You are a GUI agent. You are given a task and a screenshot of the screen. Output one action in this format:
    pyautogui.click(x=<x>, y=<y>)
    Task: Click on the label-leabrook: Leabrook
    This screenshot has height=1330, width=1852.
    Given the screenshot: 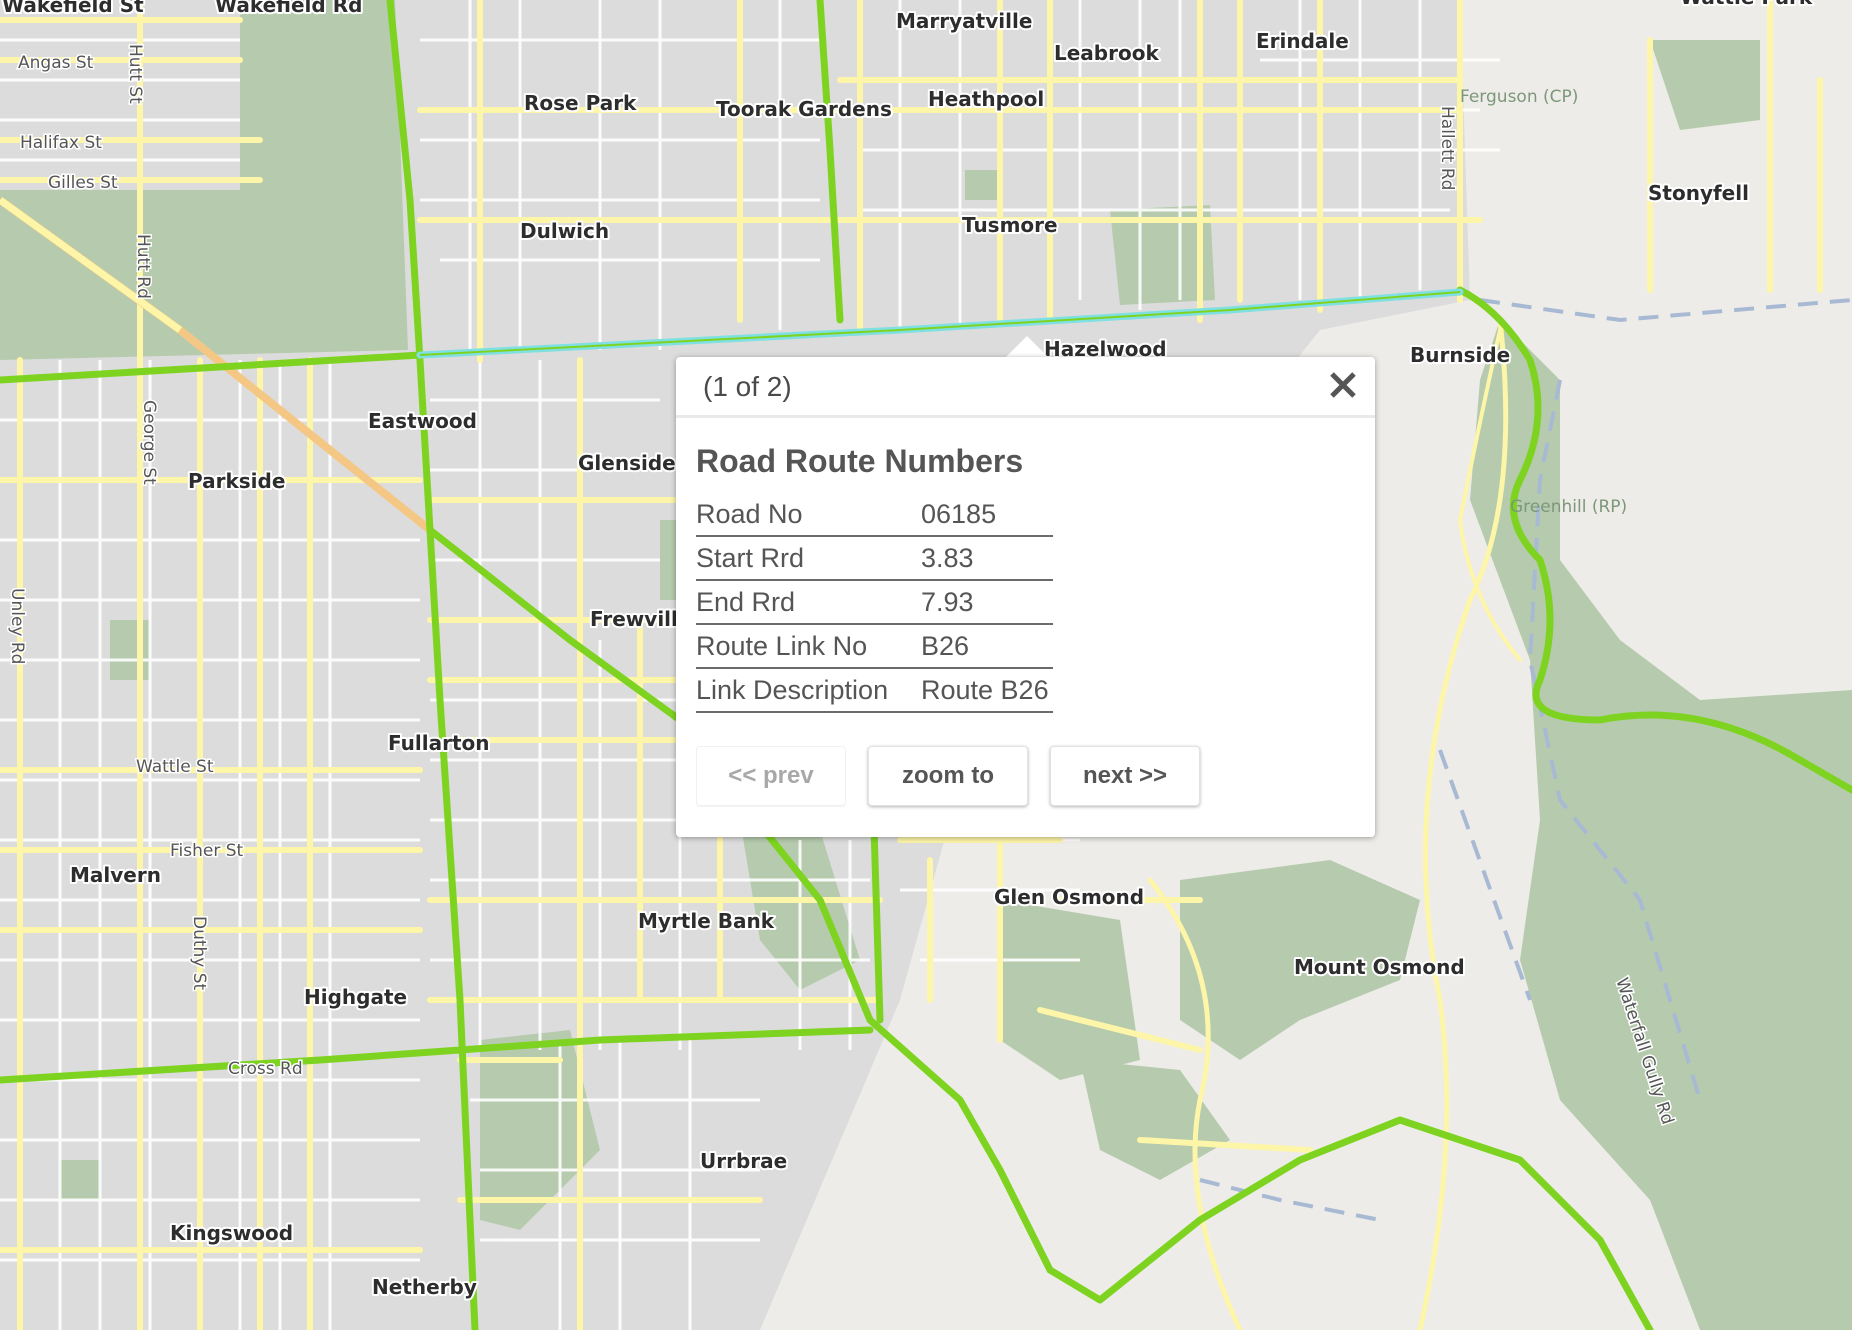 What is the action you would take?
    pyautogui.click(x=1106, y=53)
    